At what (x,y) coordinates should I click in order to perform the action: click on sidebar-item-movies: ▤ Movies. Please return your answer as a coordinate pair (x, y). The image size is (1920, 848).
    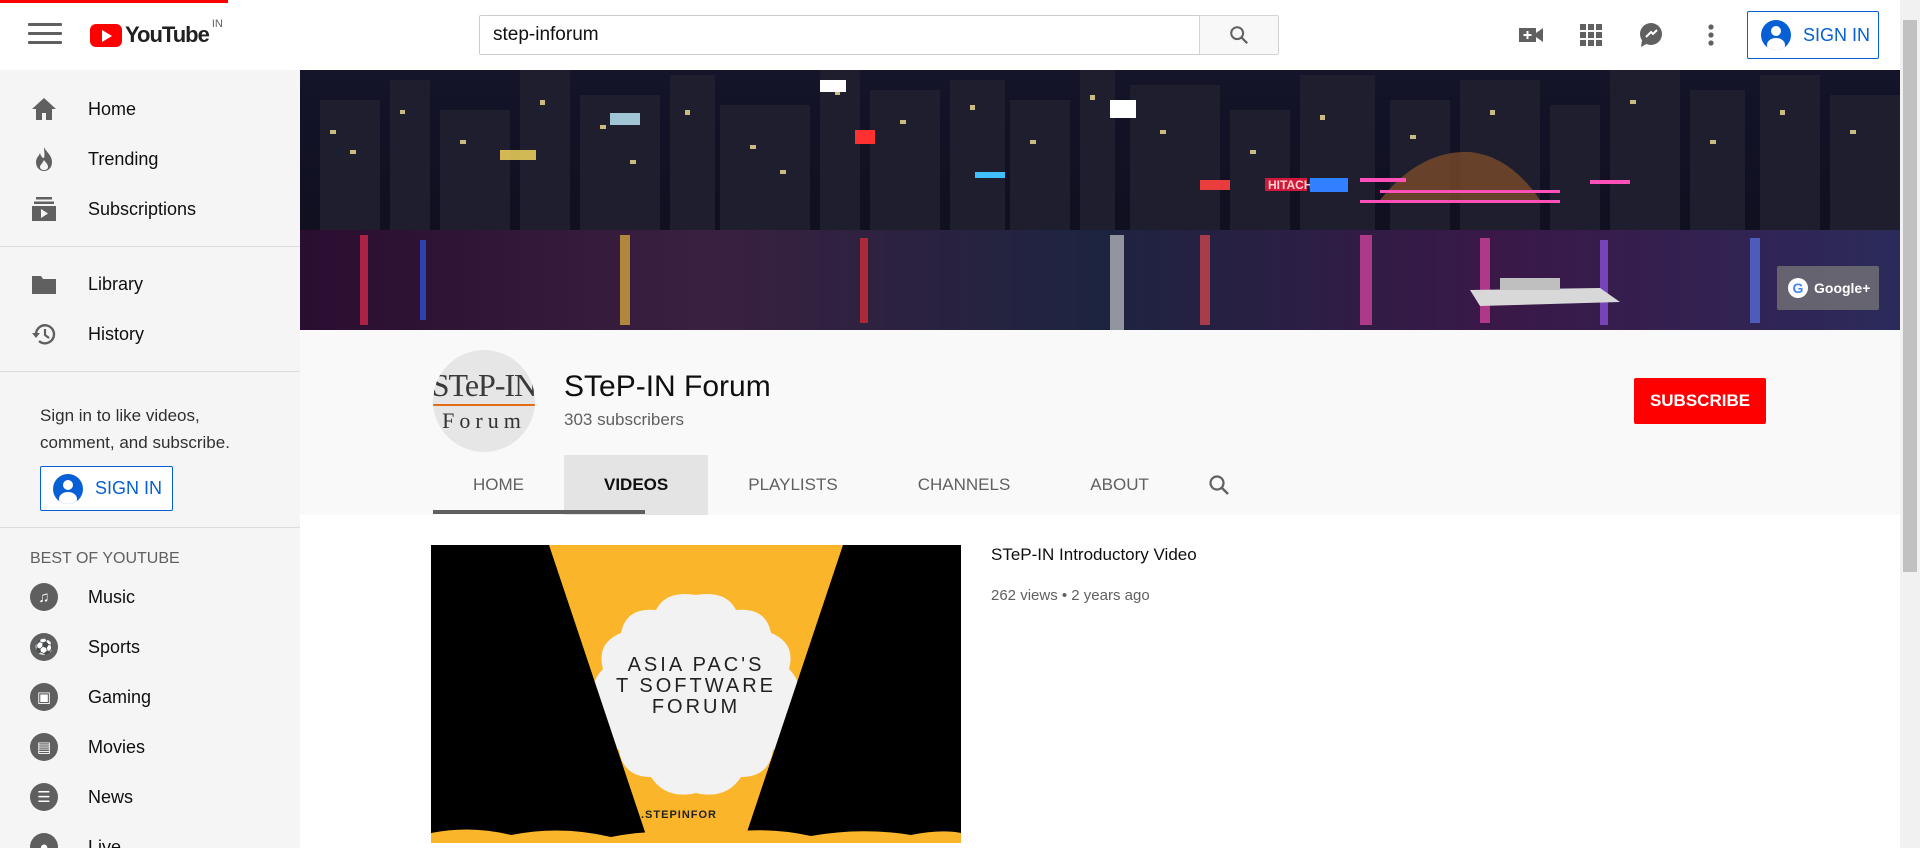
    Looking at the image, I should click on (150, 747).